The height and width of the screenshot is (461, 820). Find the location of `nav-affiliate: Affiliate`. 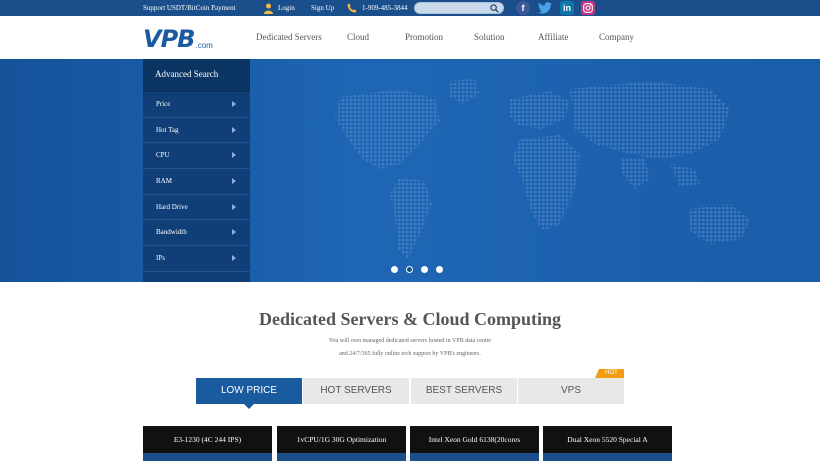

nav-affiliate: Affiliate is located at coordinates (553, 37).